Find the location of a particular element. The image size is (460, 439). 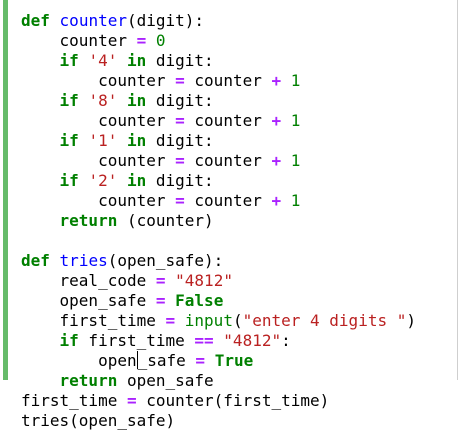

code-line: real_code = "4812" is located at coordinates (218, 281).